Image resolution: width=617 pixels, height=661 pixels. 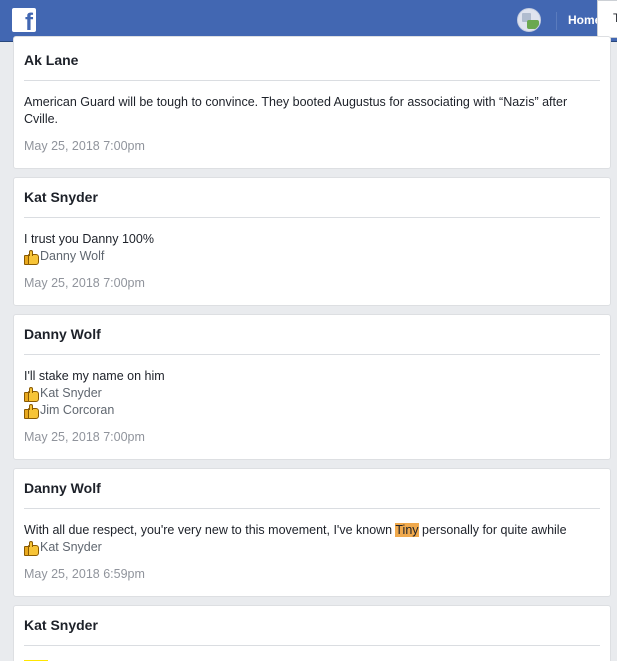 I want to click on message-text: I'll stake my name on him, so click(x=94, y=376).